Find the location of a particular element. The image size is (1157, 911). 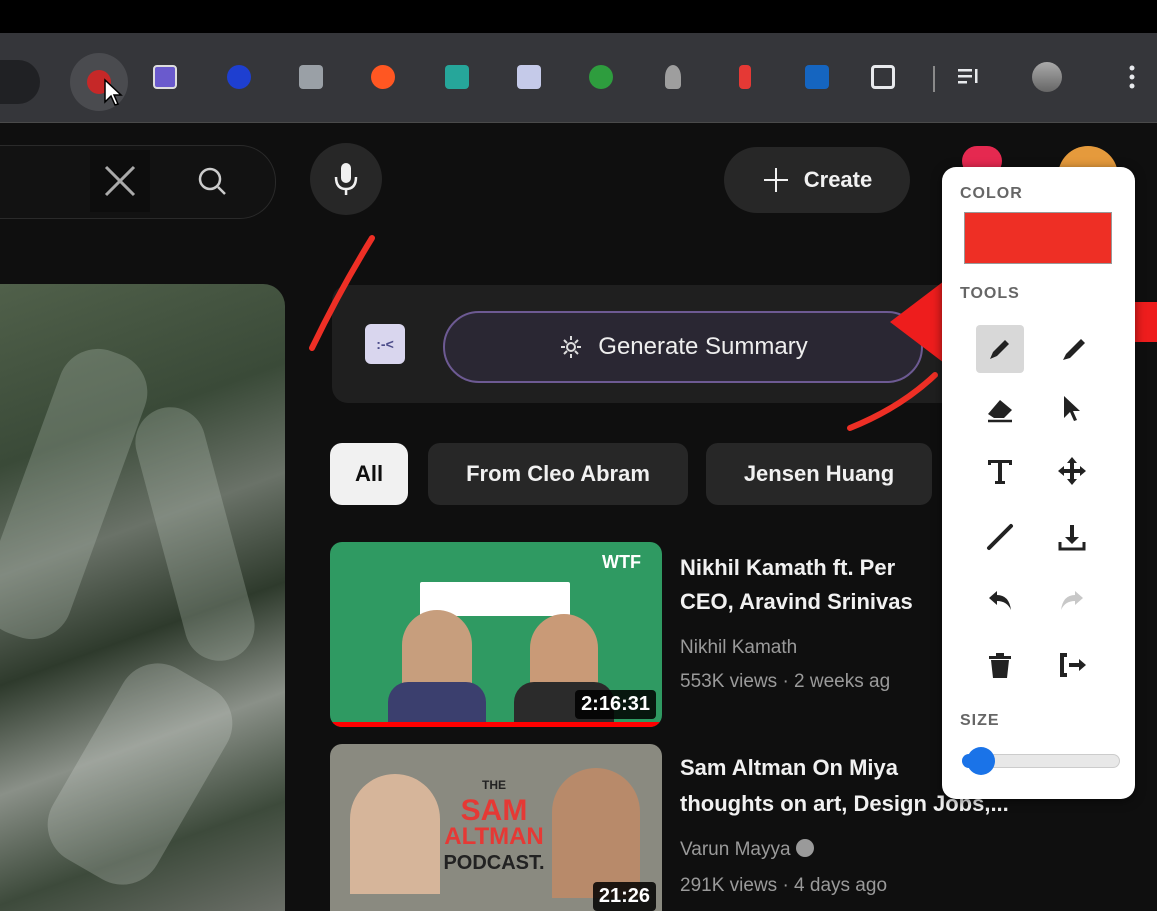

size-slider-thumb is located at coordinates (981, 761).